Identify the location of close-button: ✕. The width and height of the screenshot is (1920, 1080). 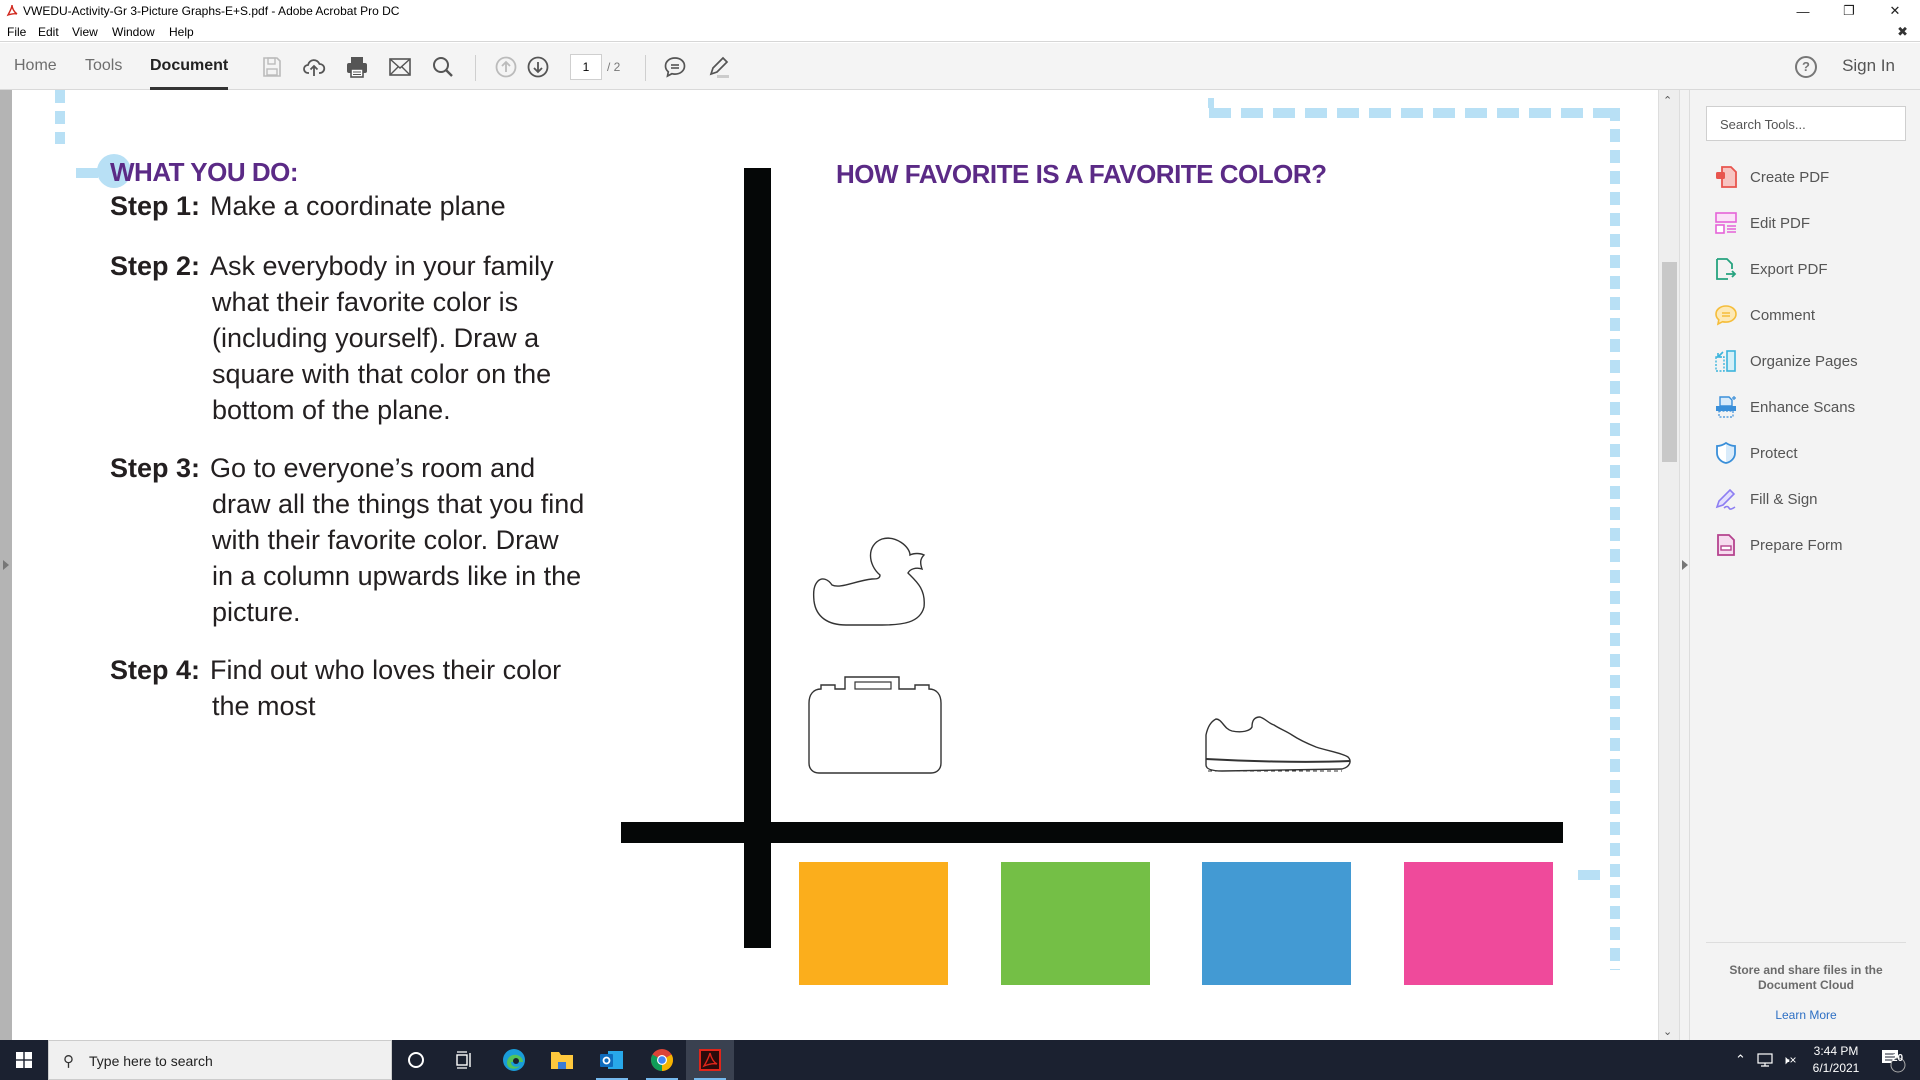
(1895, 11).